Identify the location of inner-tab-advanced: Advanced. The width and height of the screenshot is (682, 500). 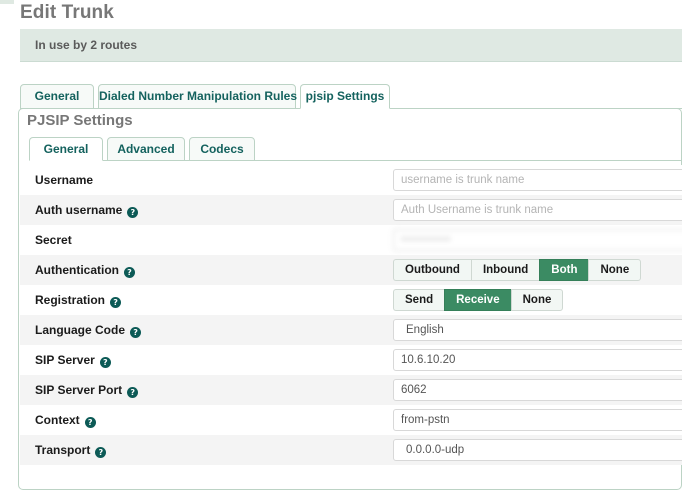
(146, 149).